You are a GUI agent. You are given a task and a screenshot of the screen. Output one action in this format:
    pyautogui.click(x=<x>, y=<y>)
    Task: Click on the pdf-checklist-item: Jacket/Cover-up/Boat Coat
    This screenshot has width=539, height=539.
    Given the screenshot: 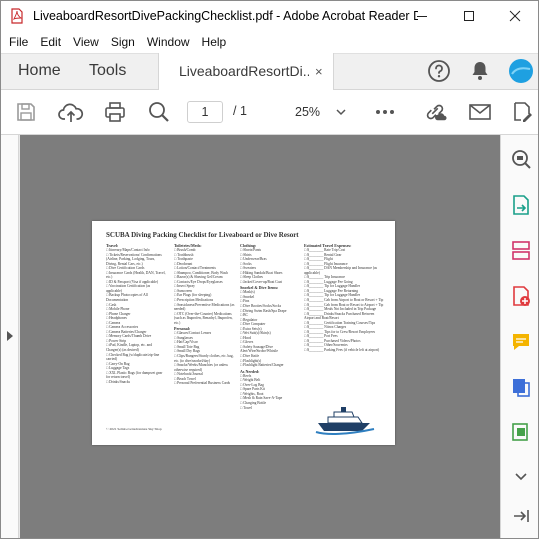 What is the action you would take?
    pyautogui.click(x=270, y=282)
    